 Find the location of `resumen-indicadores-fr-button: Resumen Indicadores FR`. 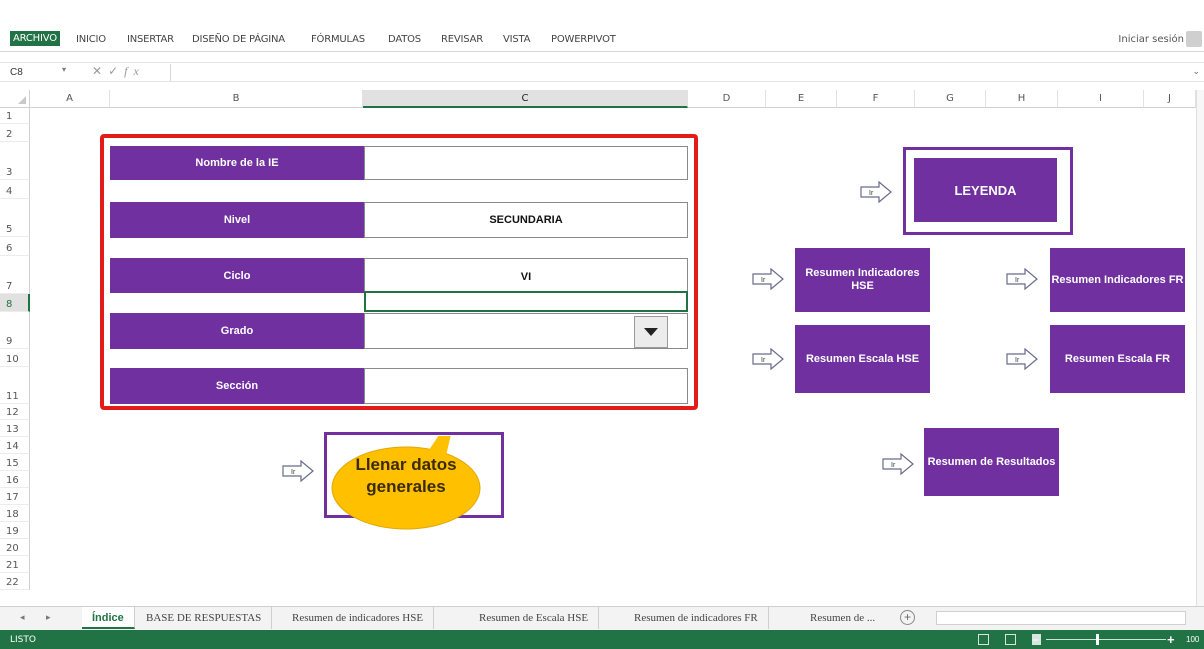

resumen-indicadores-fr-button: Resumen Indicadores FR is located at coordinates (1117, 280).